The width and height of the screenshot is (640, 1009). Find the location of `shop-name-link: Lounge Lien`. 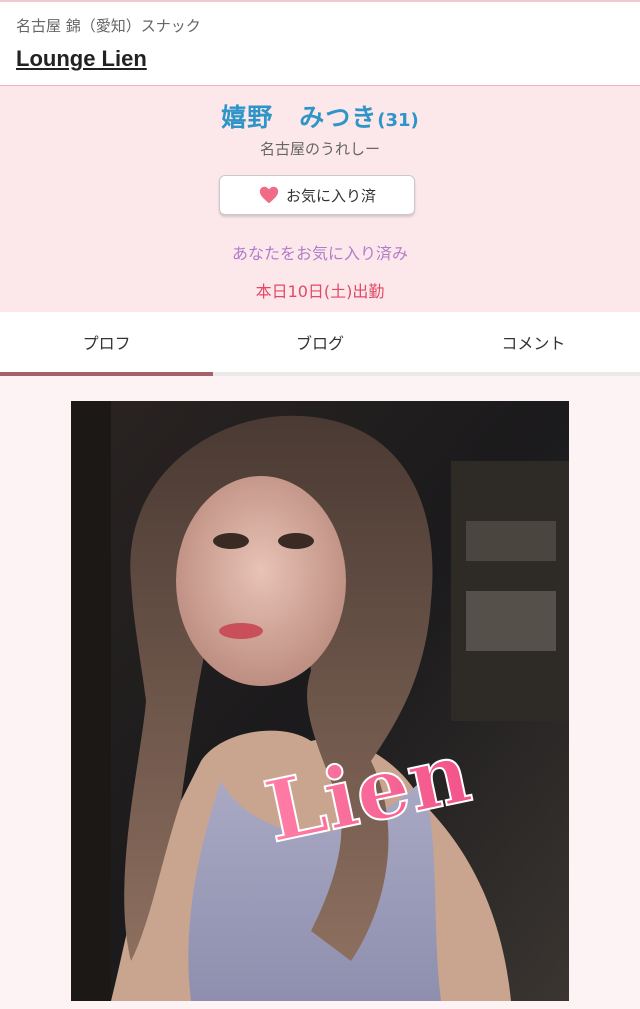

shop-name-link: Lounge Lien is located at coordinates (81, 59).